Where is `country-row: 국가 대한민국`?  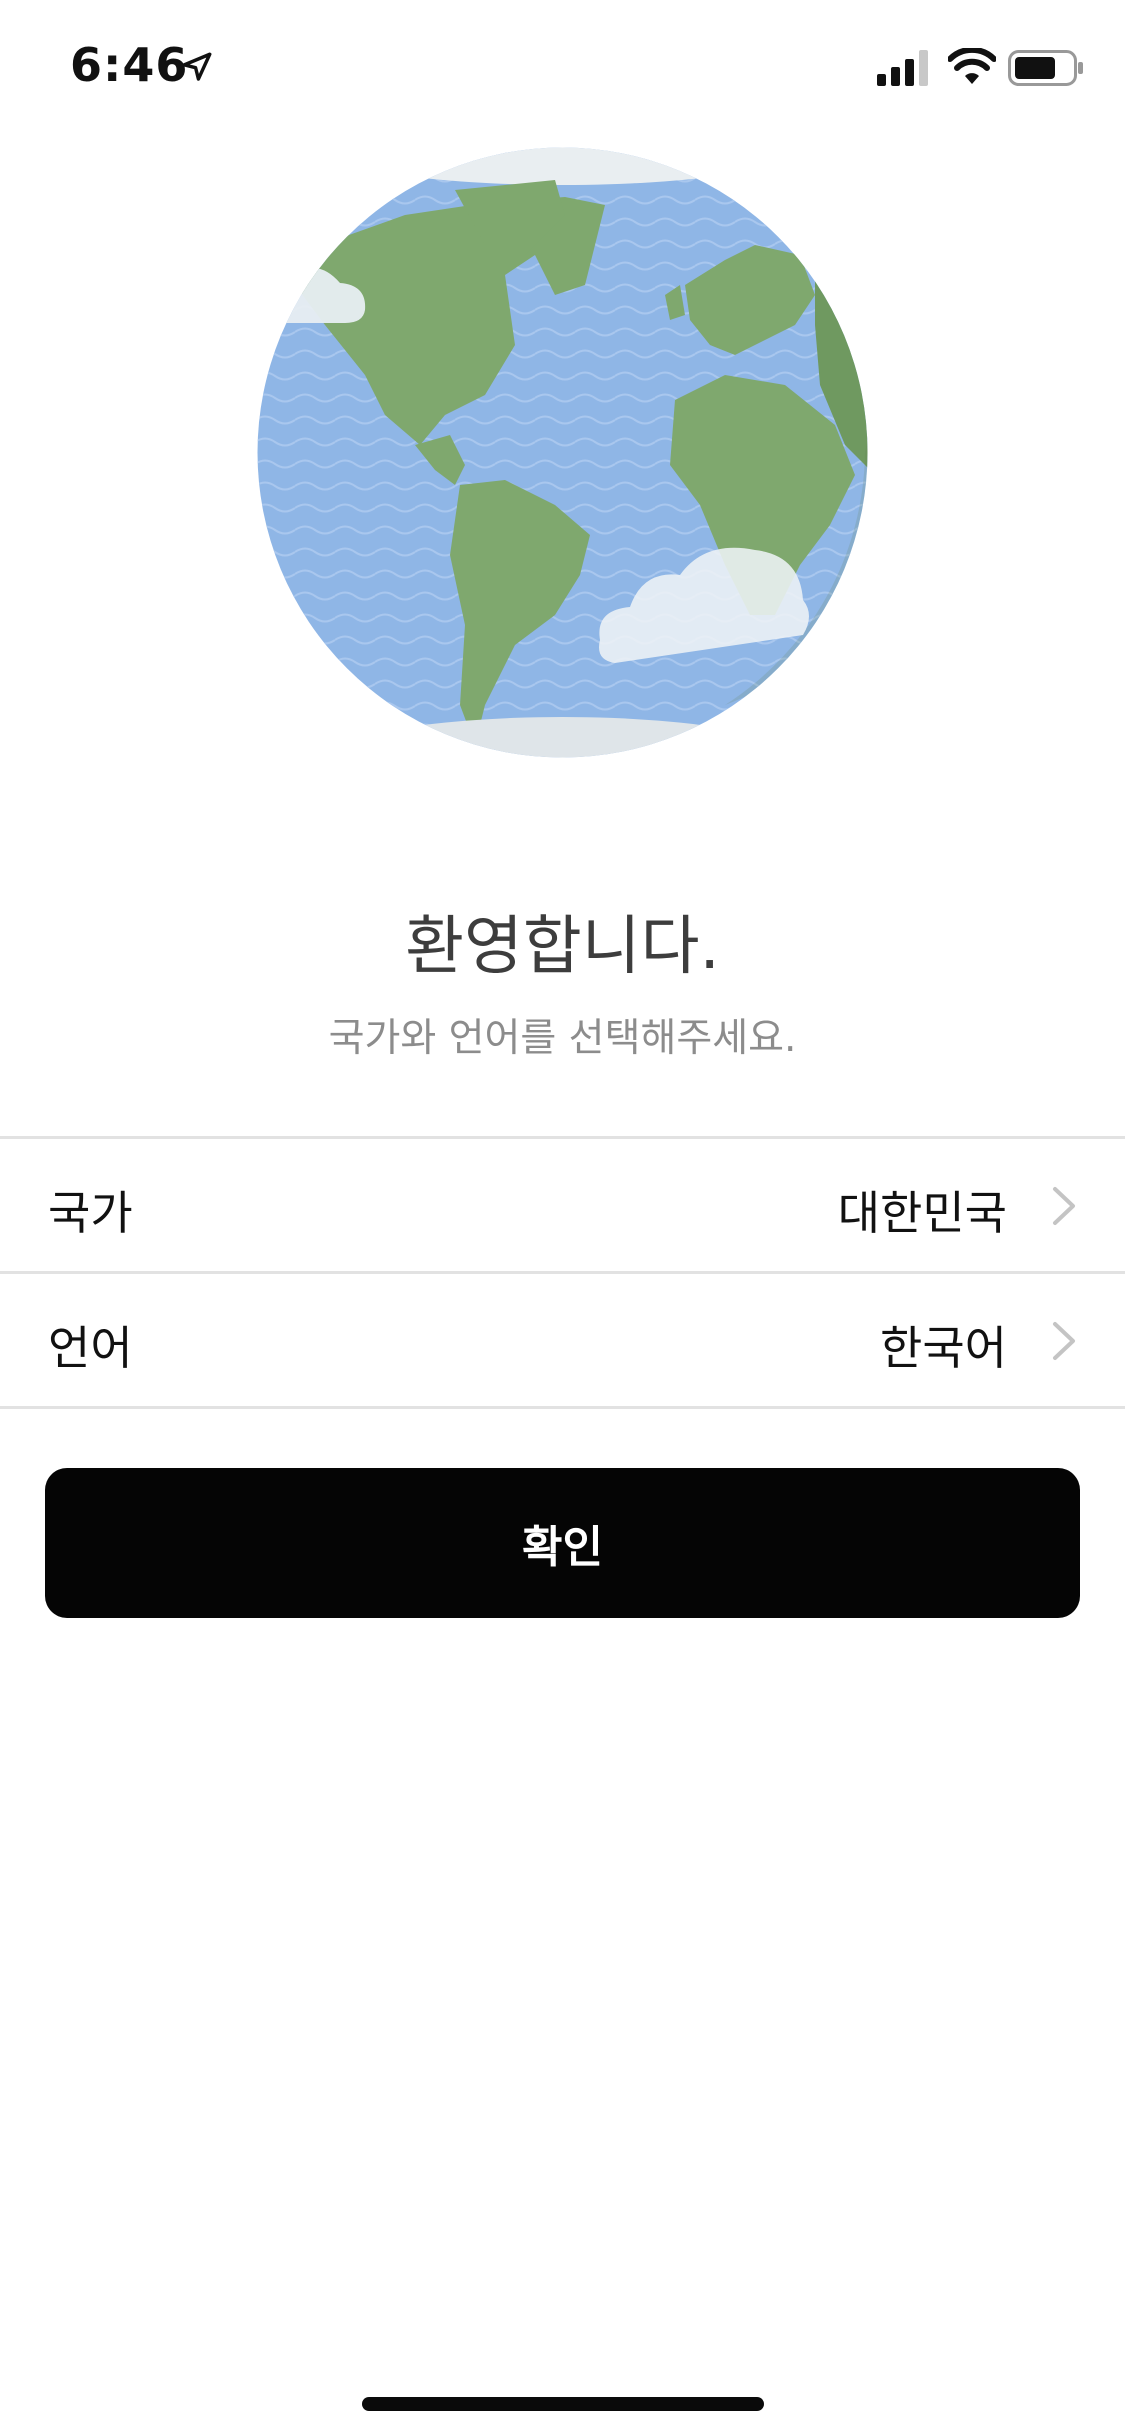
country-row: 국가 대한민국 is located at coordinates (562, 1205).